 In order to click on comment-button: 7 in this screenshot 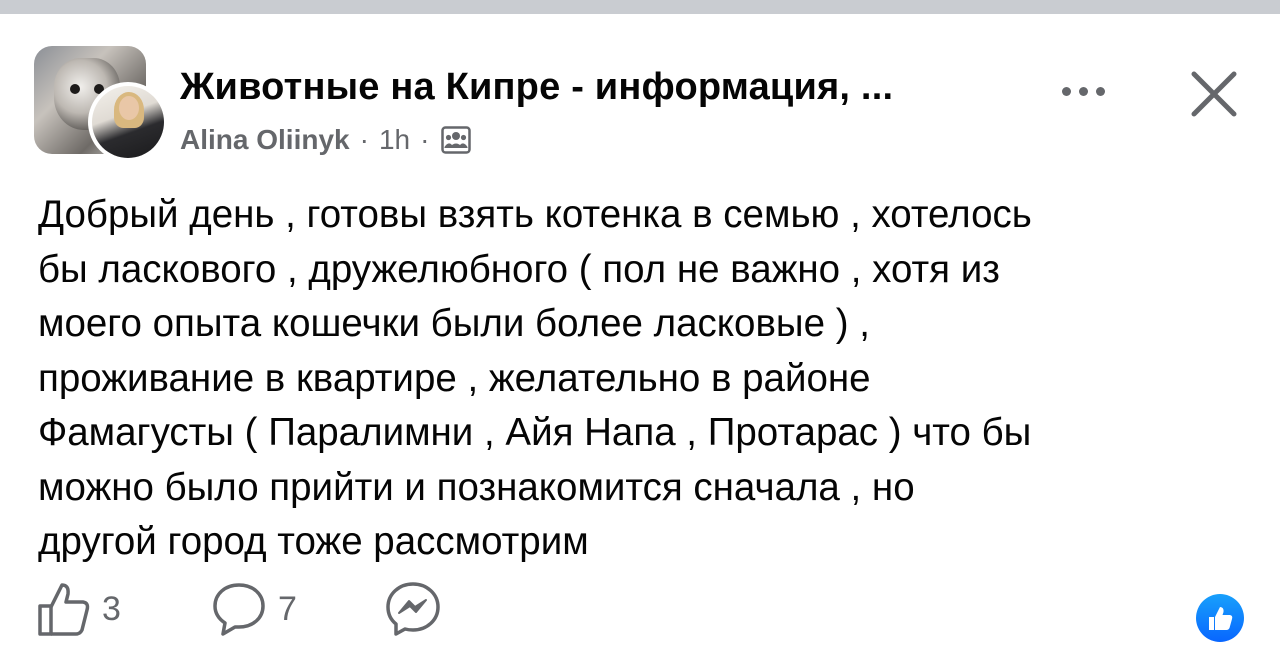, I will do `click(253, 609)`.